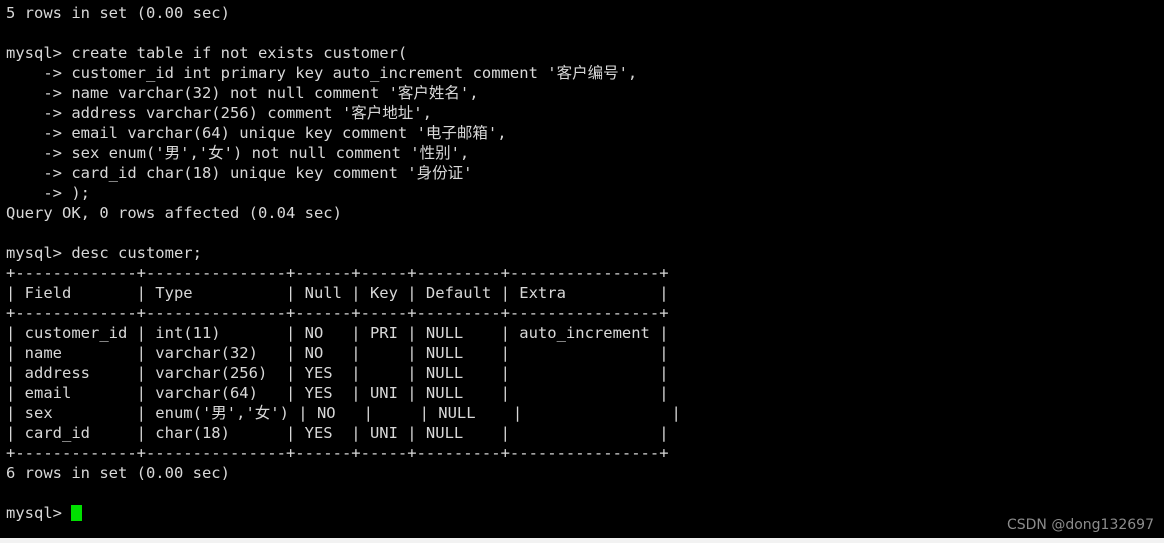  I want to click on terminal-line-col-address: -> address varchar(256) comment '客户地址',, so click(219, 113).